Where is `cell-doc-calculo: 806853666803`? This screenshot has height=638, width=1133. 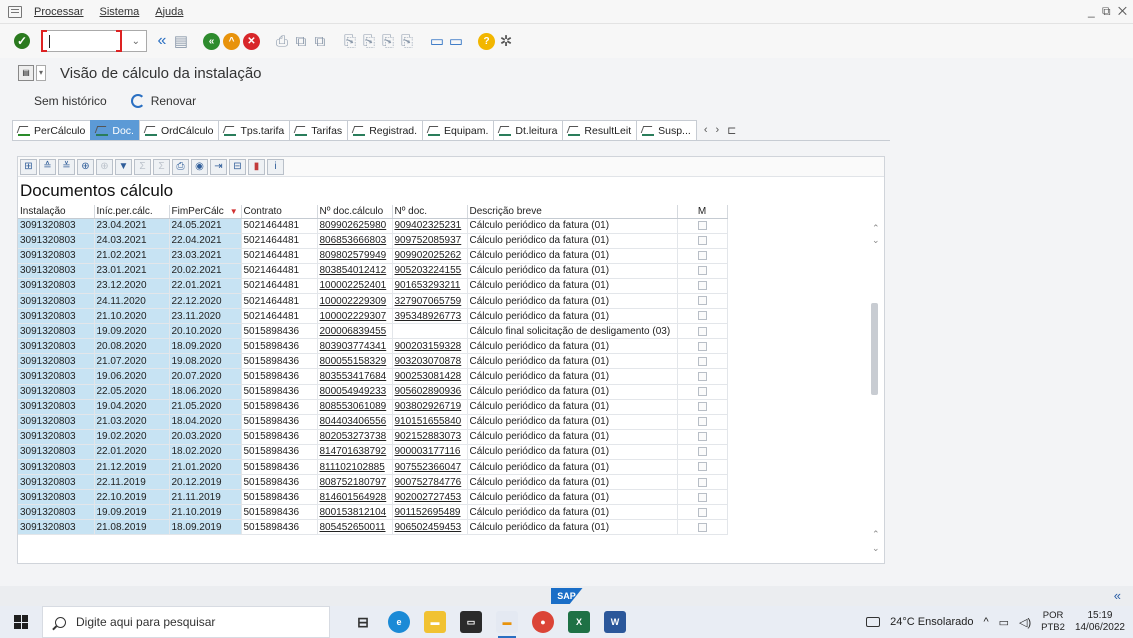
cell-doc-calculo: 806853666803 is located at coordinates (355, 241).